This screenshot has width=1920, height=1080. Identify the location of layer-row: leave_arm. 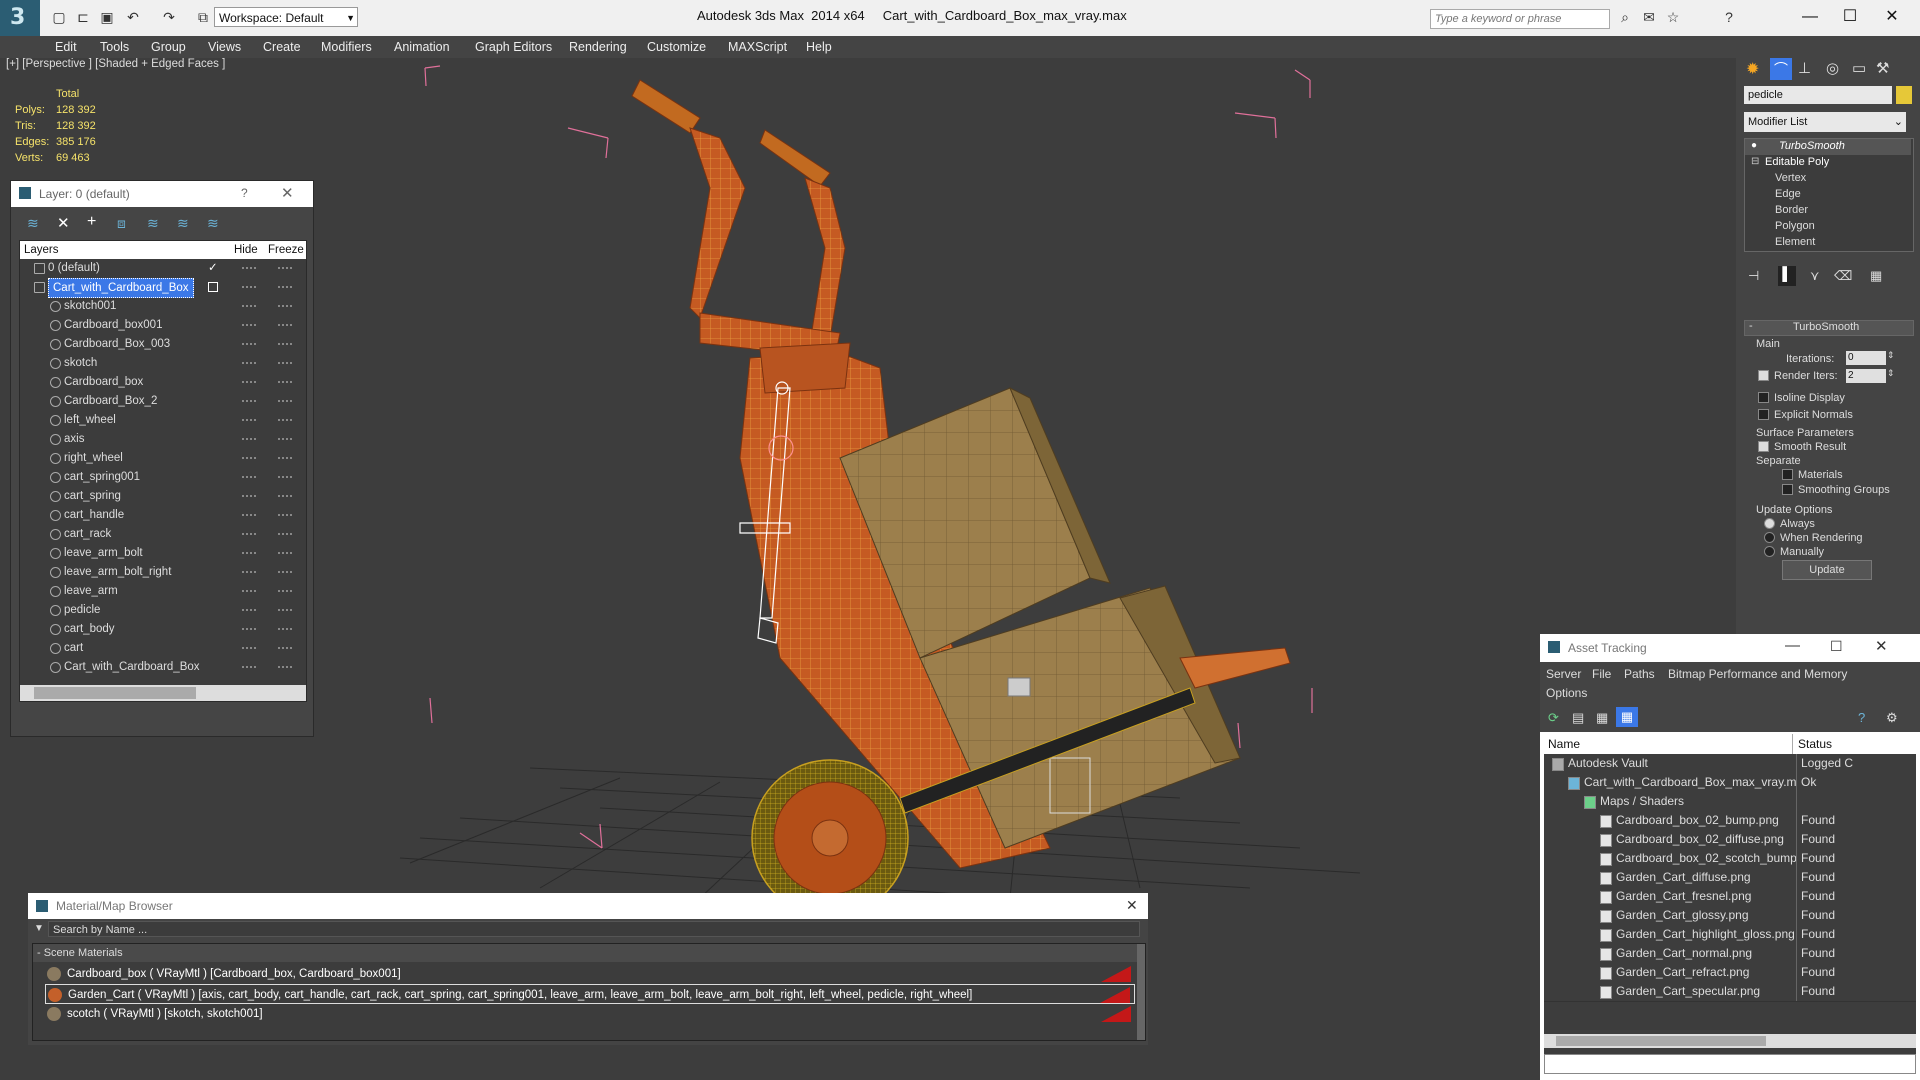
(163, 591).